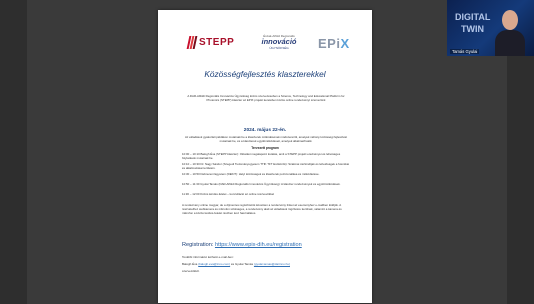  I want to click on epix-logo: EPiX, so click(334, 43).